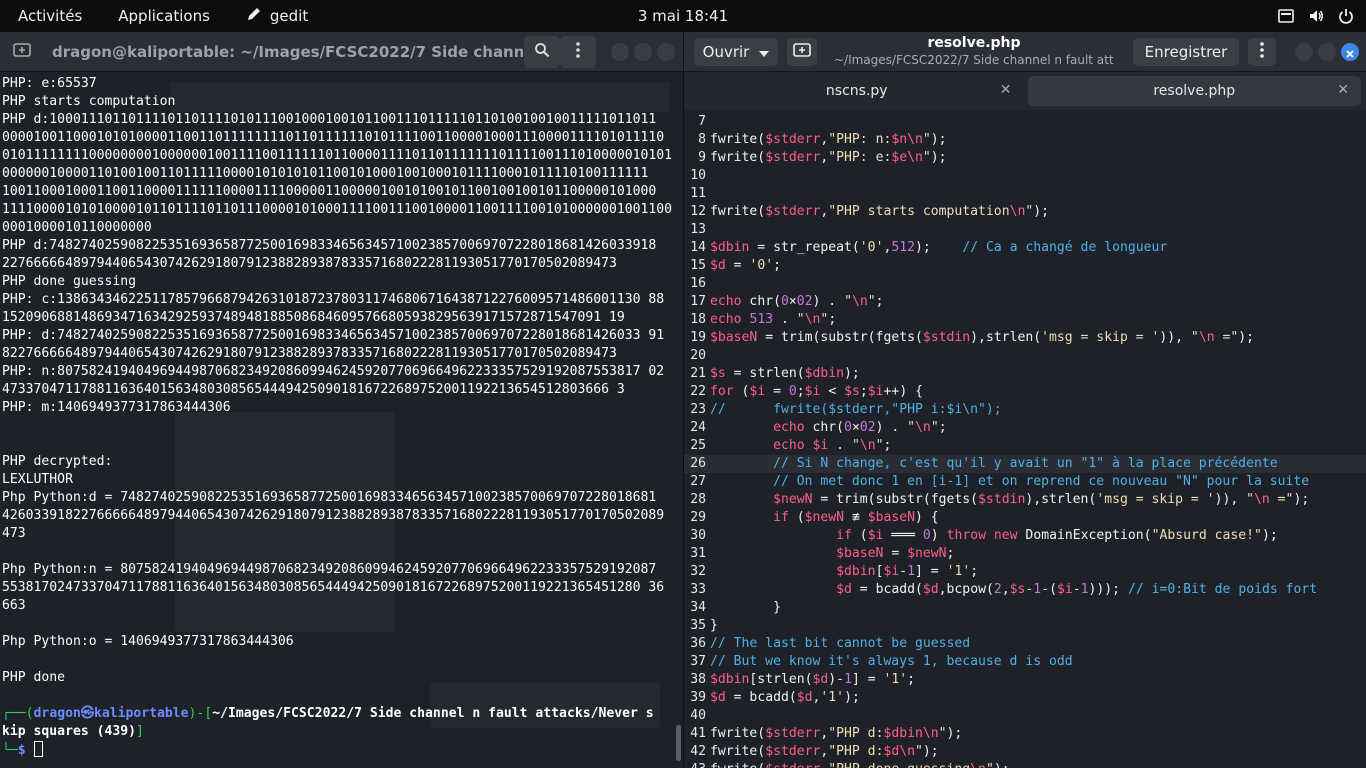 This screenshot has width=1366, height=768. What do you see at coordinates (1025, 410) in the screenshot?
I see `code-line: 23 // fwrite($stderr,"PHP i:$i\n");` at bounding box center [1025, 410].